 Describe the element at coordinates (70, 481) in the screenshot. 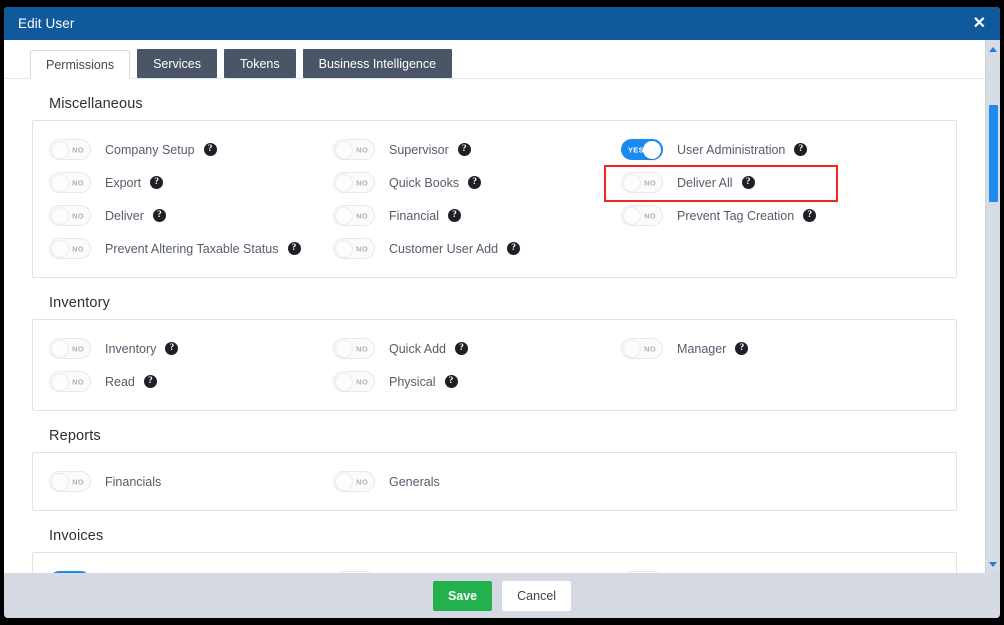

I see `toggle-financials: NO` at that location.